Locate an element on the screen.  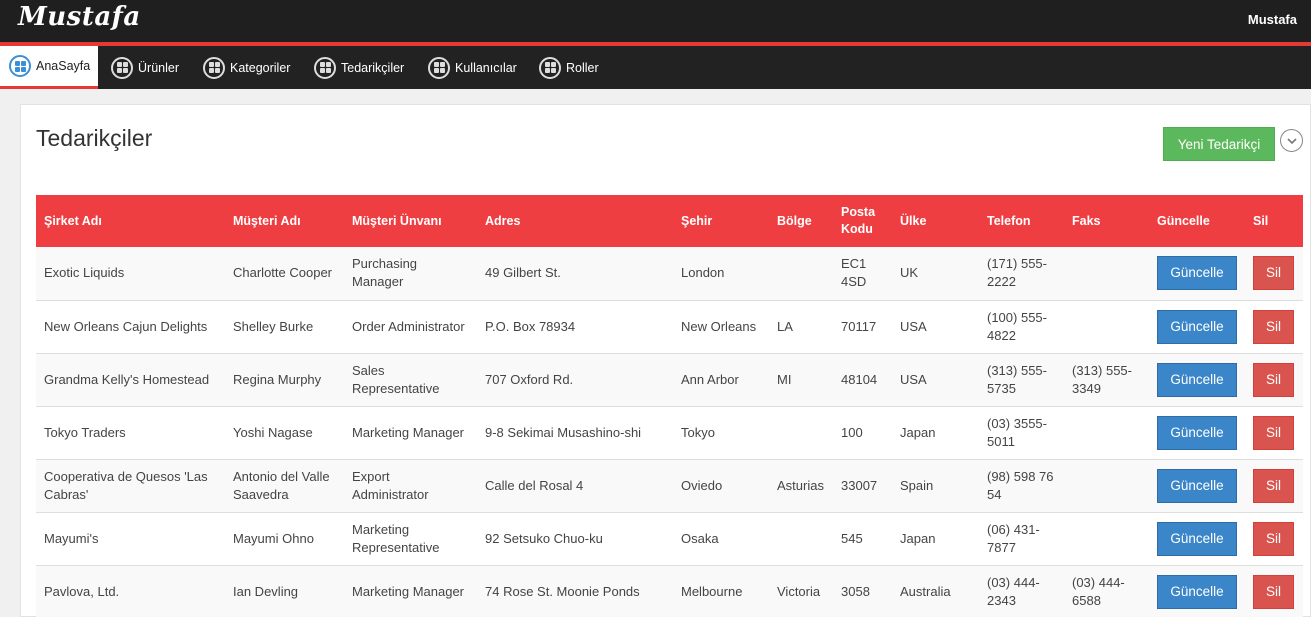
nav-item-kullanicilar: Kullanıcılar is located at coordinates (472, 67).